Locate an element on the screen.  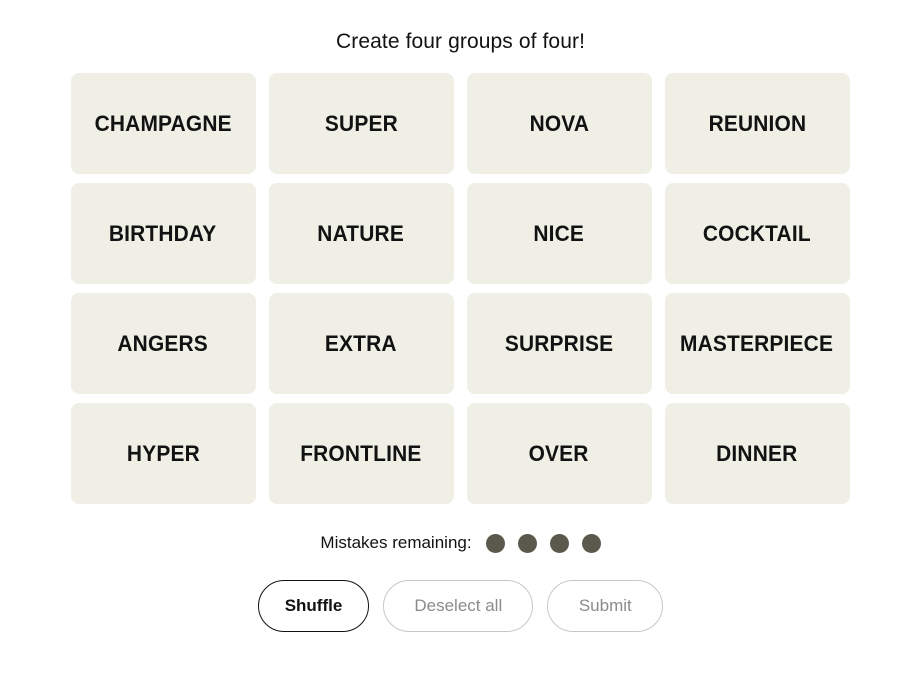
word-tile: NOVA is located at coordinates (559, 123).